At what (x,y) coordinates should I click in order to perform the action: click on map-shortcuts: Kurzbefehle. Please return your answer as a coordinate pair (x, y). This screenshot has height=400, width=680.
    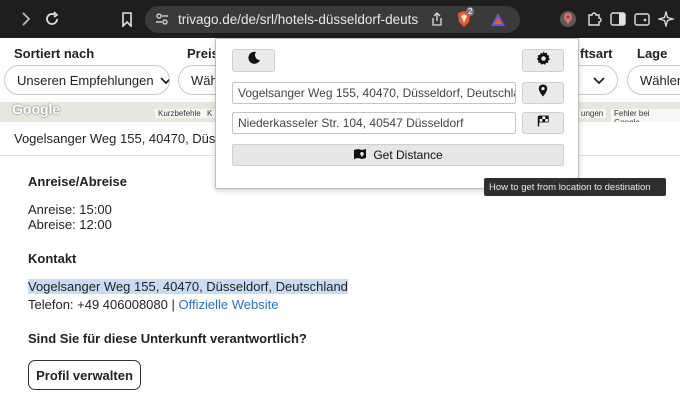
    Looking at the image, I should click on (179, 113).